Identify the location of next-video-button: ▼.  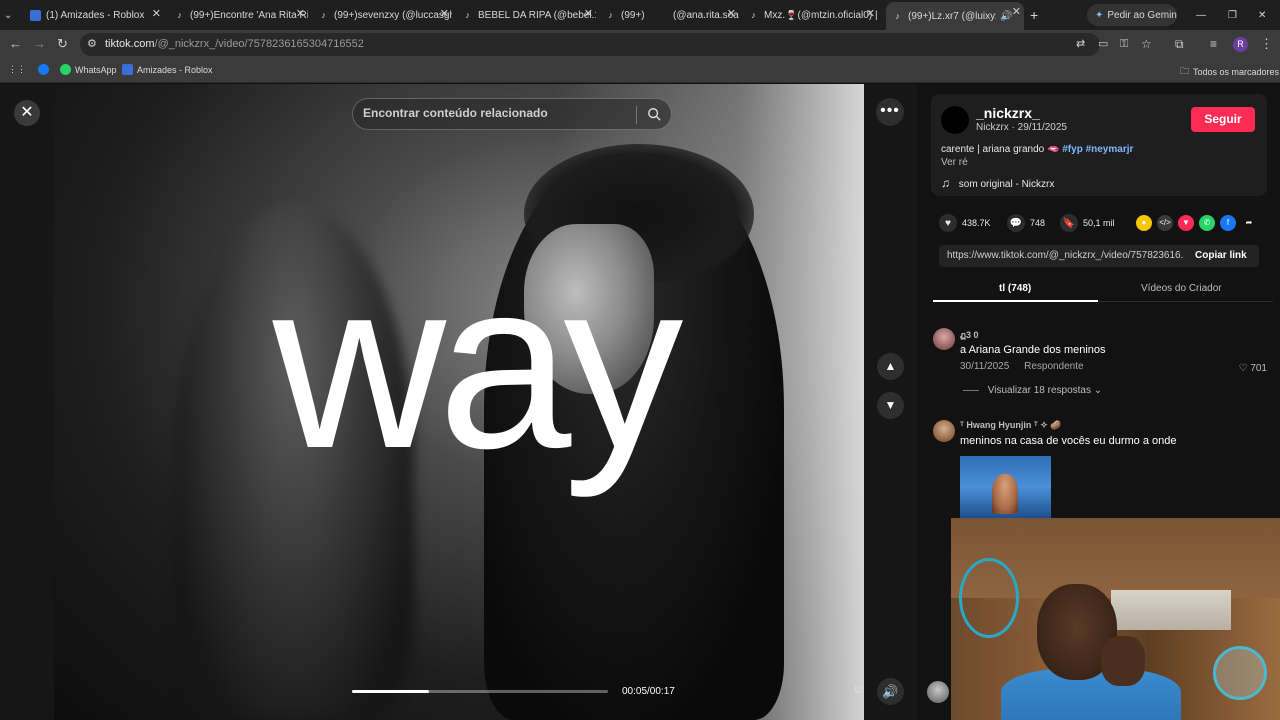
(890, 405).